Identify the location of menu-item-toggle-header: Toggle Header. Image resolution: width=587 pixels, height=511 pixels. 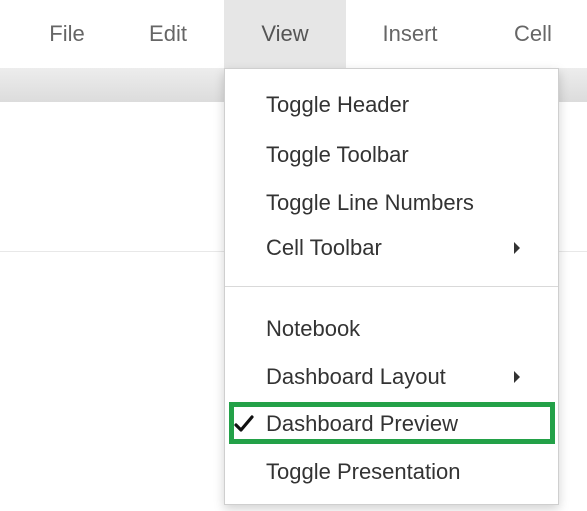
(337, 105).